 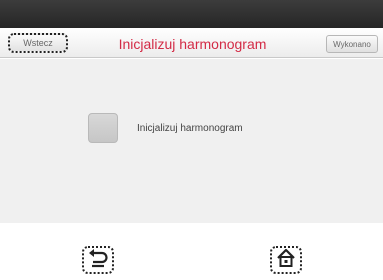 What do you see at coordinates (192, 44) in the screenshot?
I see `page-title: Inicjalizuj harmonogram` at bounding box center [192, 44].